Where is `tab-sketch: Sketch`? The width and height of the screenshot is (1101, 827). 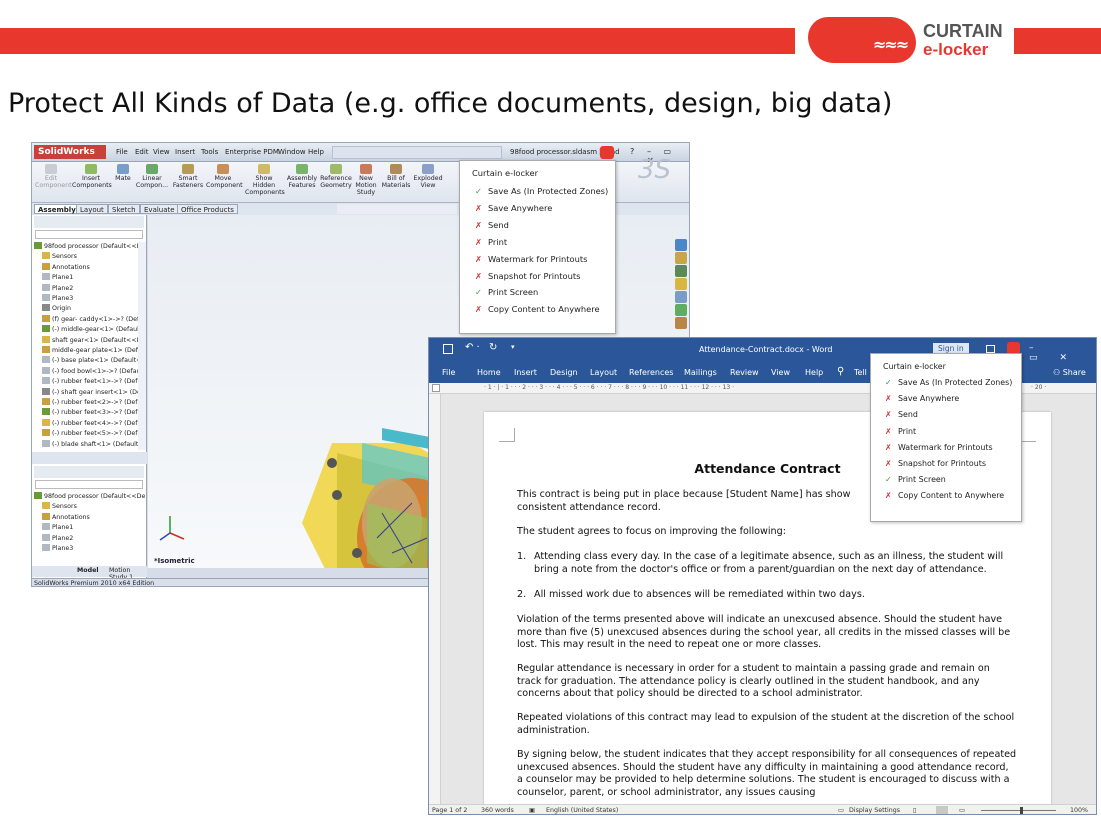 tab-sketch: Sketch is located at coordinates (124, 209).